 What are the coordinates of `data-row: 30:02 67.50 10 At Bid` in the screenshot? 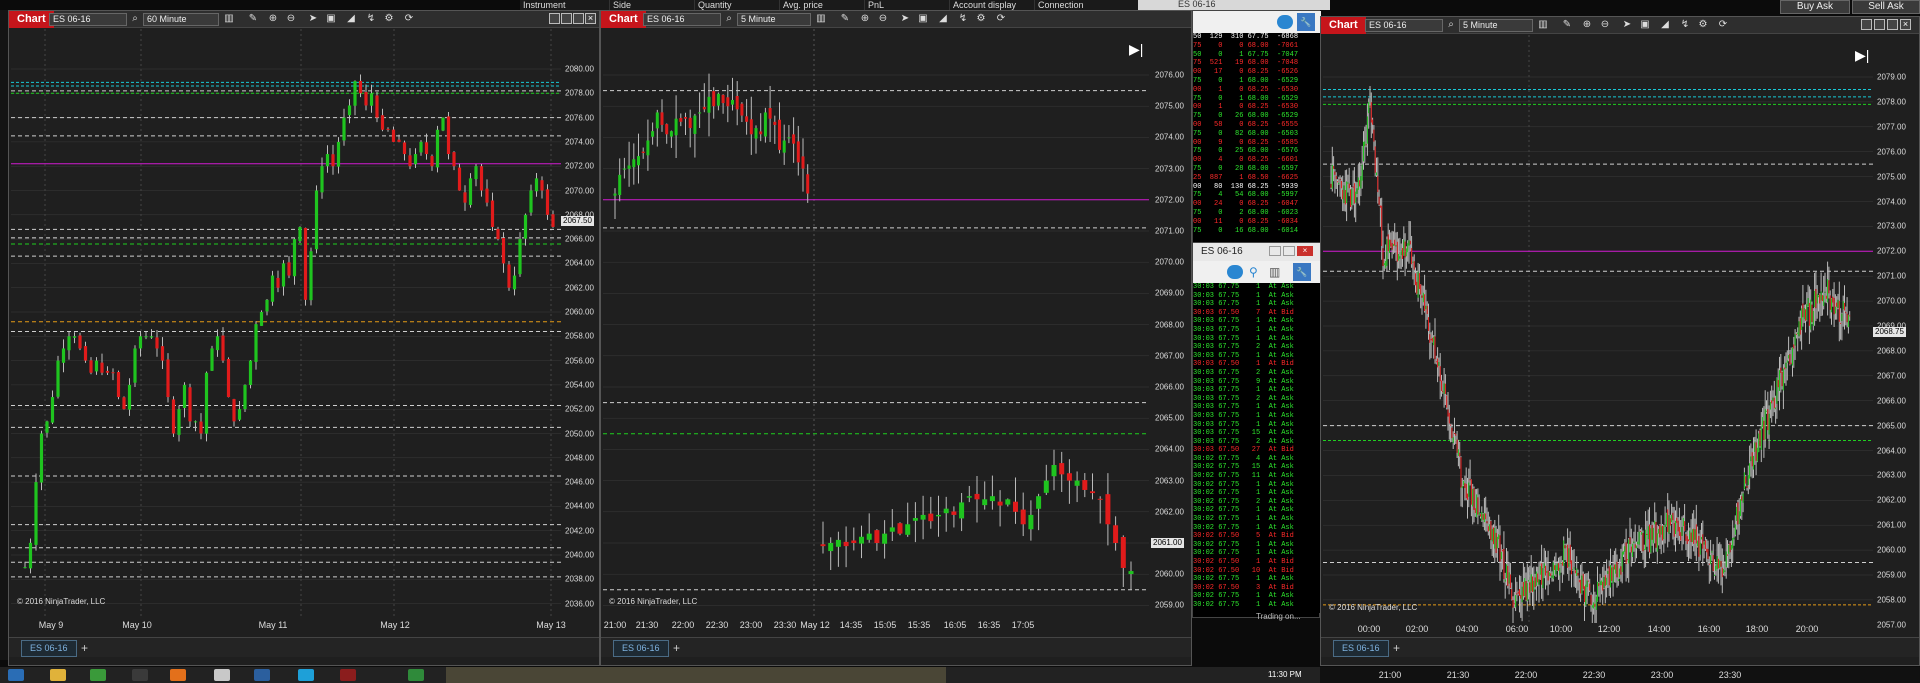 It's located at (1257, 571).